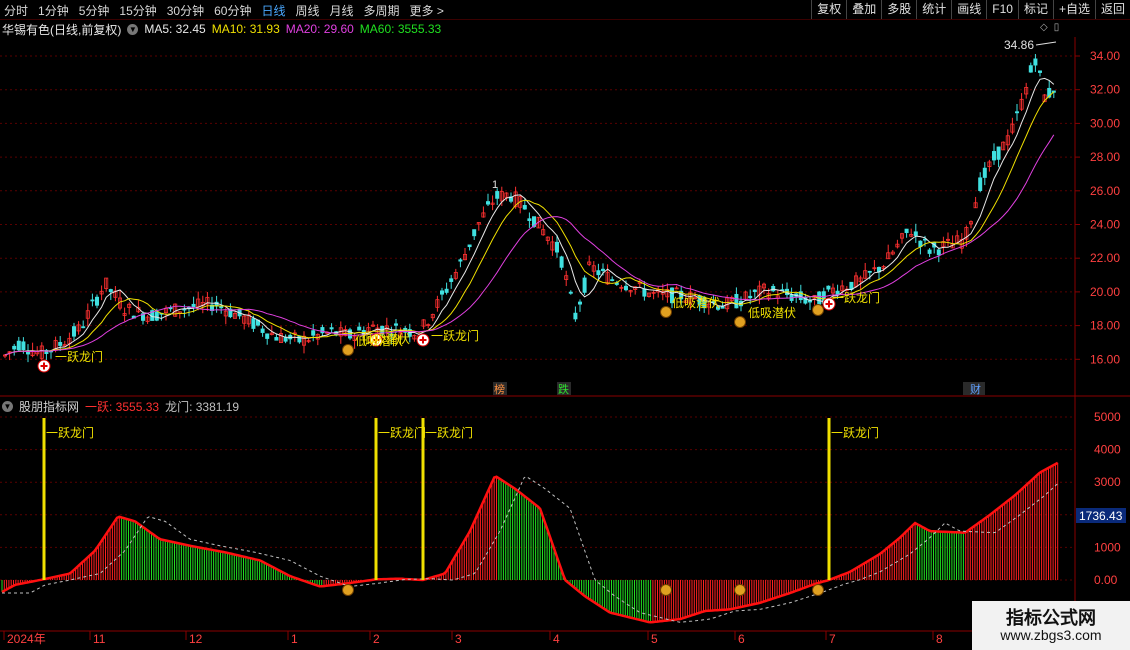  I want to click on indicator-tick-label: 3000, so click(1107, 482).